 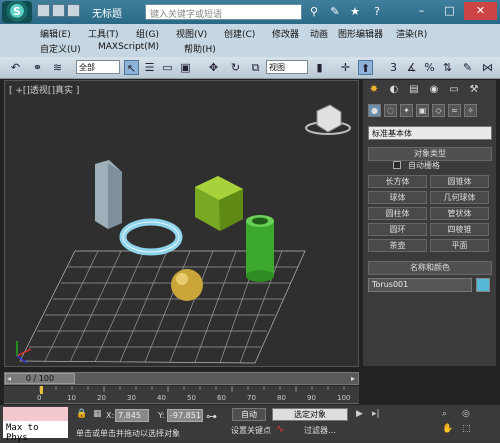 What do you see at coordinates (377, 12) in the screenshot?
I see `help-icon: ?` at bounding box center [377, 12].